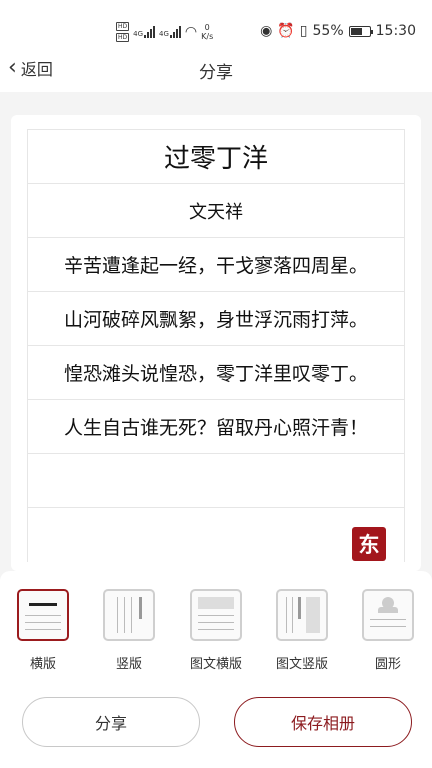  What do you see at coordinates (302, 615) in the screenshot?
I see `image-vertical-layout-icon` at bounding box center [302, 615].